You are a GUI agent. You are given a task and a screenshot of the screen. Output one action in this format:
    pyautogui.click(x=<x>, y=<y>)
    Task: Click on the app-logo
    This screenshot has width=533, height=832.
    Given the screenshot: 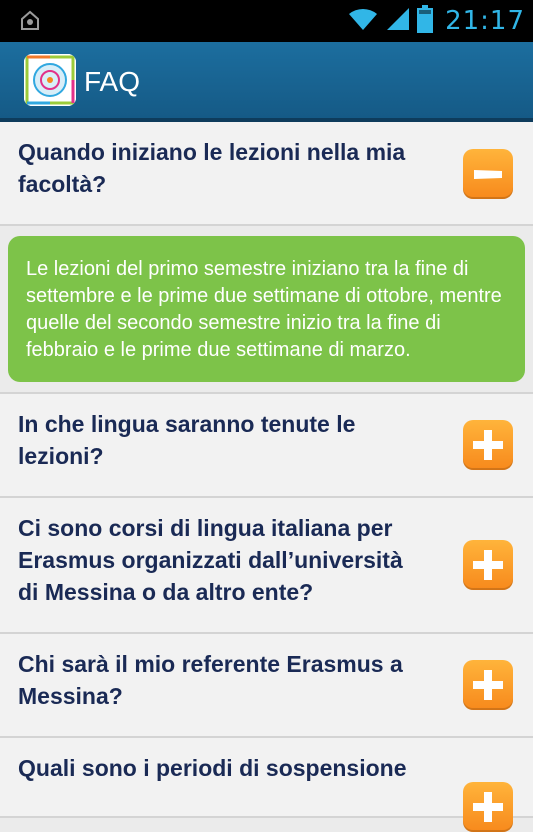 What is the action you would take?
    pyautogui.click(x=50, y=80)
    